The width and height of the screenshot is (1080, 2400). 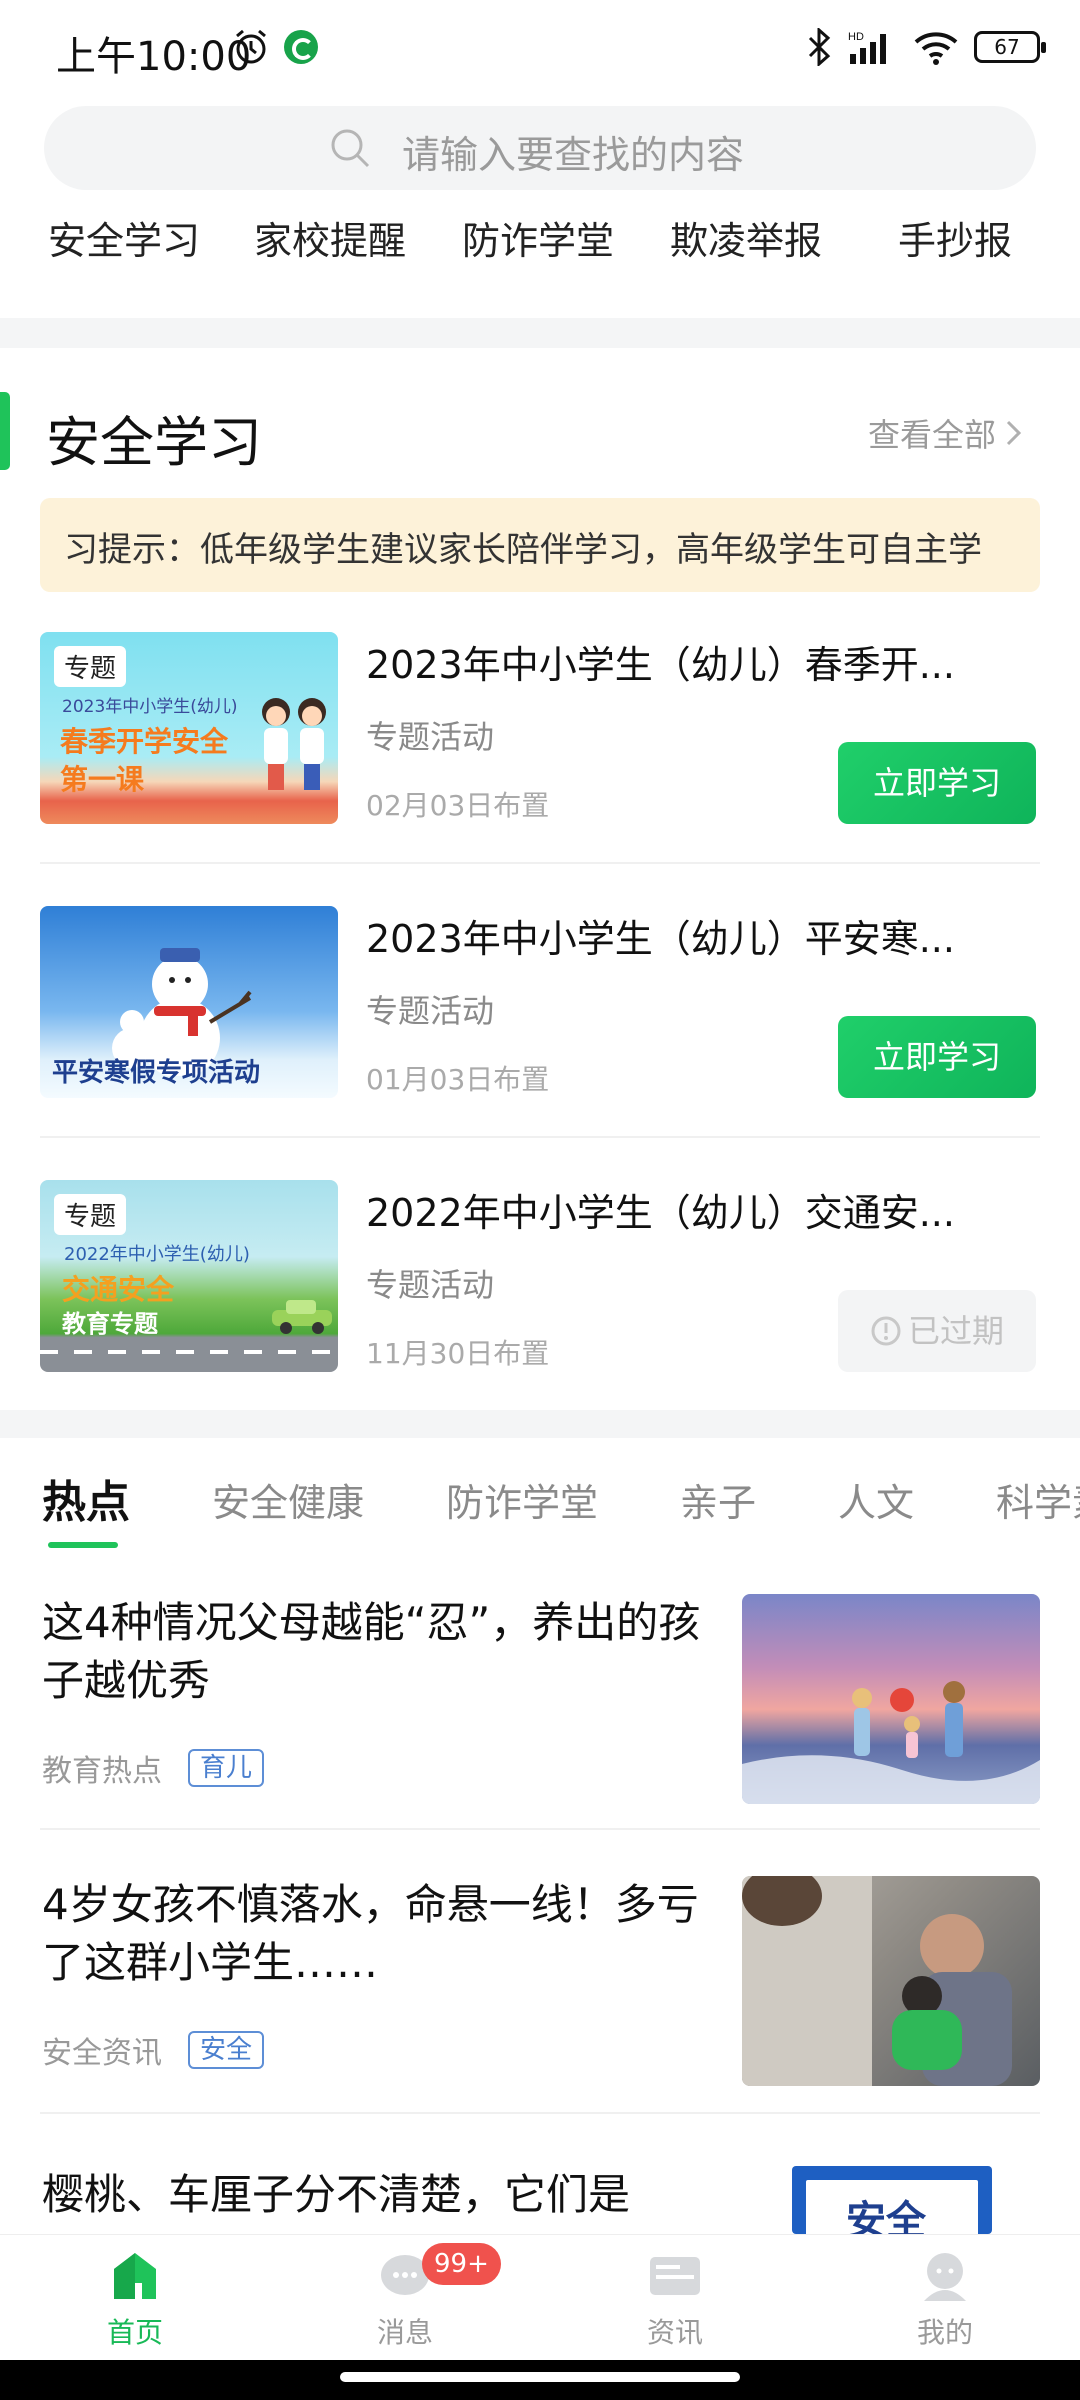 I want to click on car-illustration, so click(x=302, y=1317).